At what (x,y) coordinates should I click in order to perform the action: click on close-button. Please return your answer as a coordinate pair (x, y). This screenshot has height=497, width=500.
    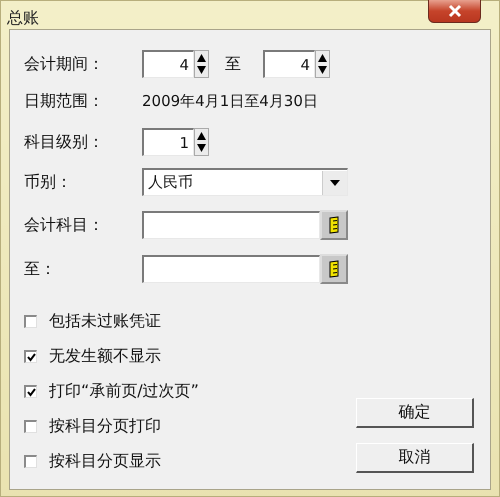
    Looking at the image, I should click on (454, 11).